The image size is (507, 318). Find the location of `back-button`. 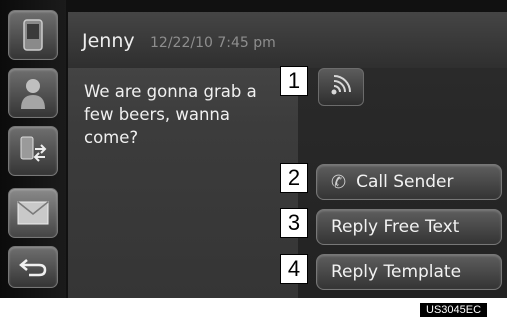

back-button is located at coordinates (33, 267).